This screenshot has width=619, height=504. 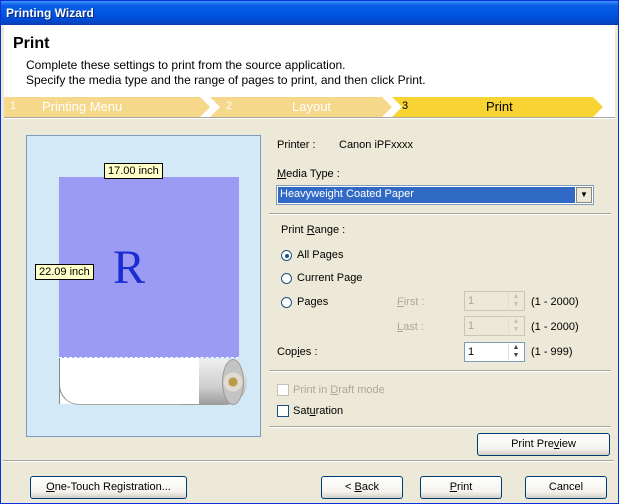 What do you see at coordinates (283, 411) in the screenshot?
I see `saturation-checkbox` at bounding box center [283, 411].